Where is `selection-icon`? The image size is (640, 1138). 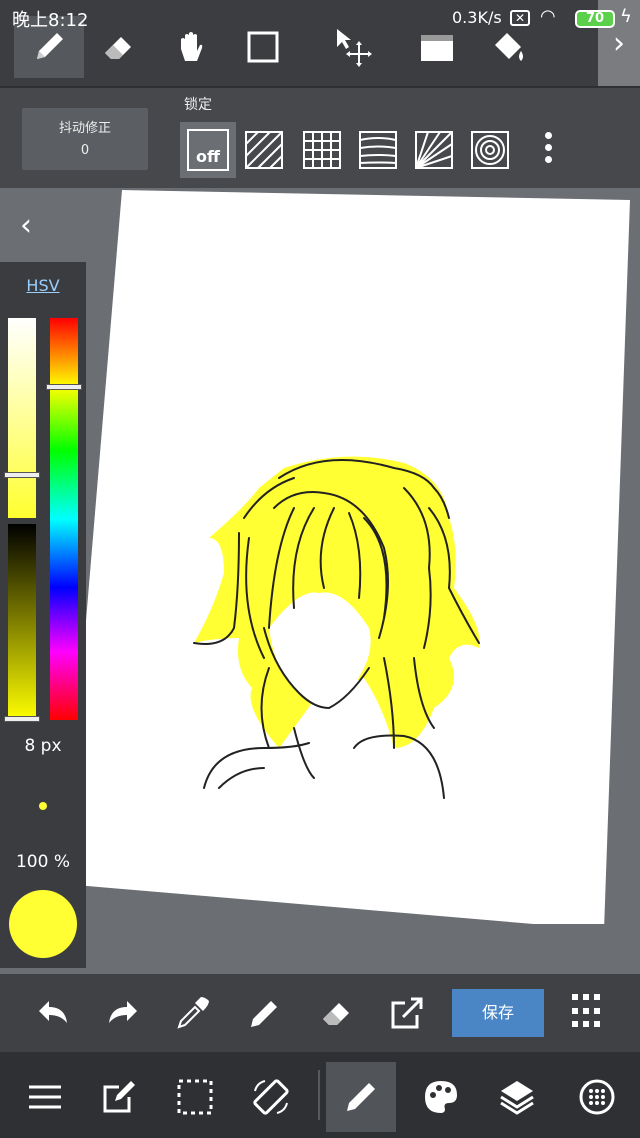
selection-icon is located at coordinates (195, 1097).